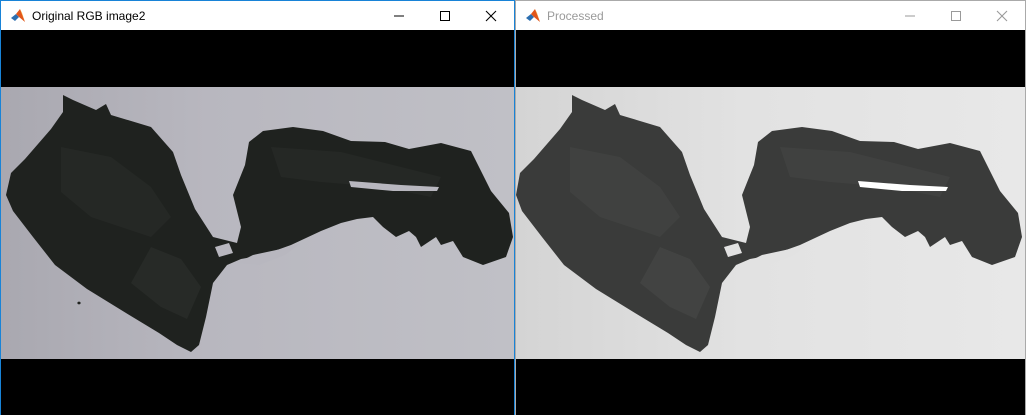  What do you see at coordinates (575, 15) in the screenshot?
I see `window-title: Processed` at bounding box center [575, 15].